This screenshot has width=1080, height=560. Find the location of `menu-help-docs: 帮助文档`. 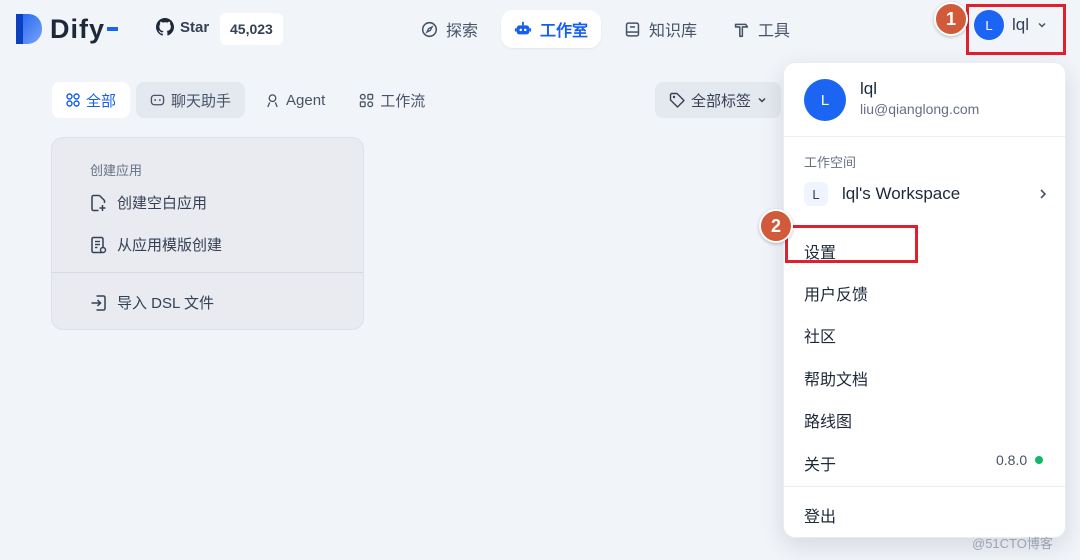

menu-help-docs: 帮助文档 is located at coordinates (836, 378).